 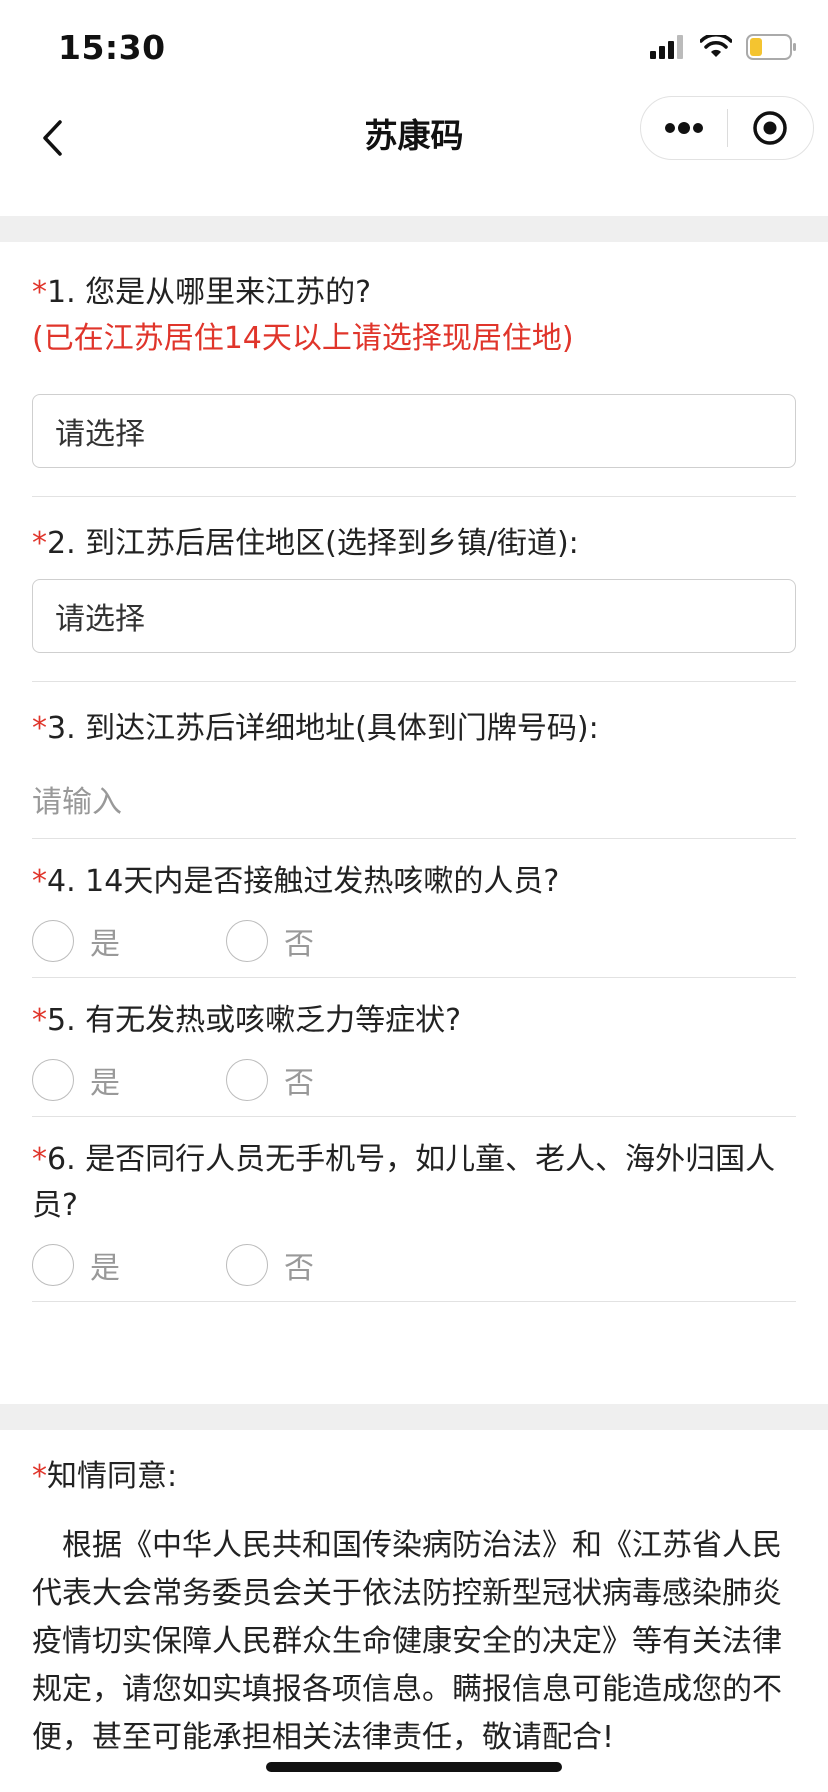 I want to click on district-select: 请选择, so click(x=414, y=616).